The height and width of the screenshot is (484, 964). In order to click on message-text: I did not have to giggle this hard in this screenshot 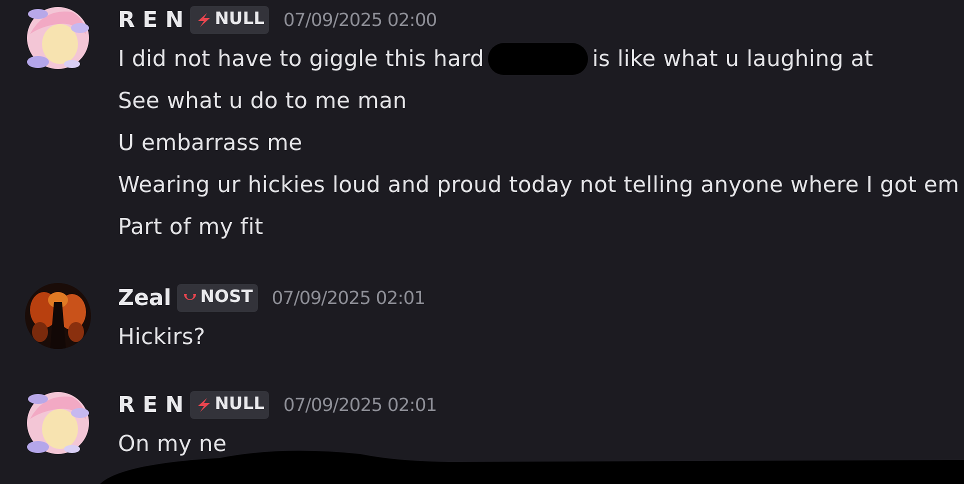, I will do `click(301, 60)`.